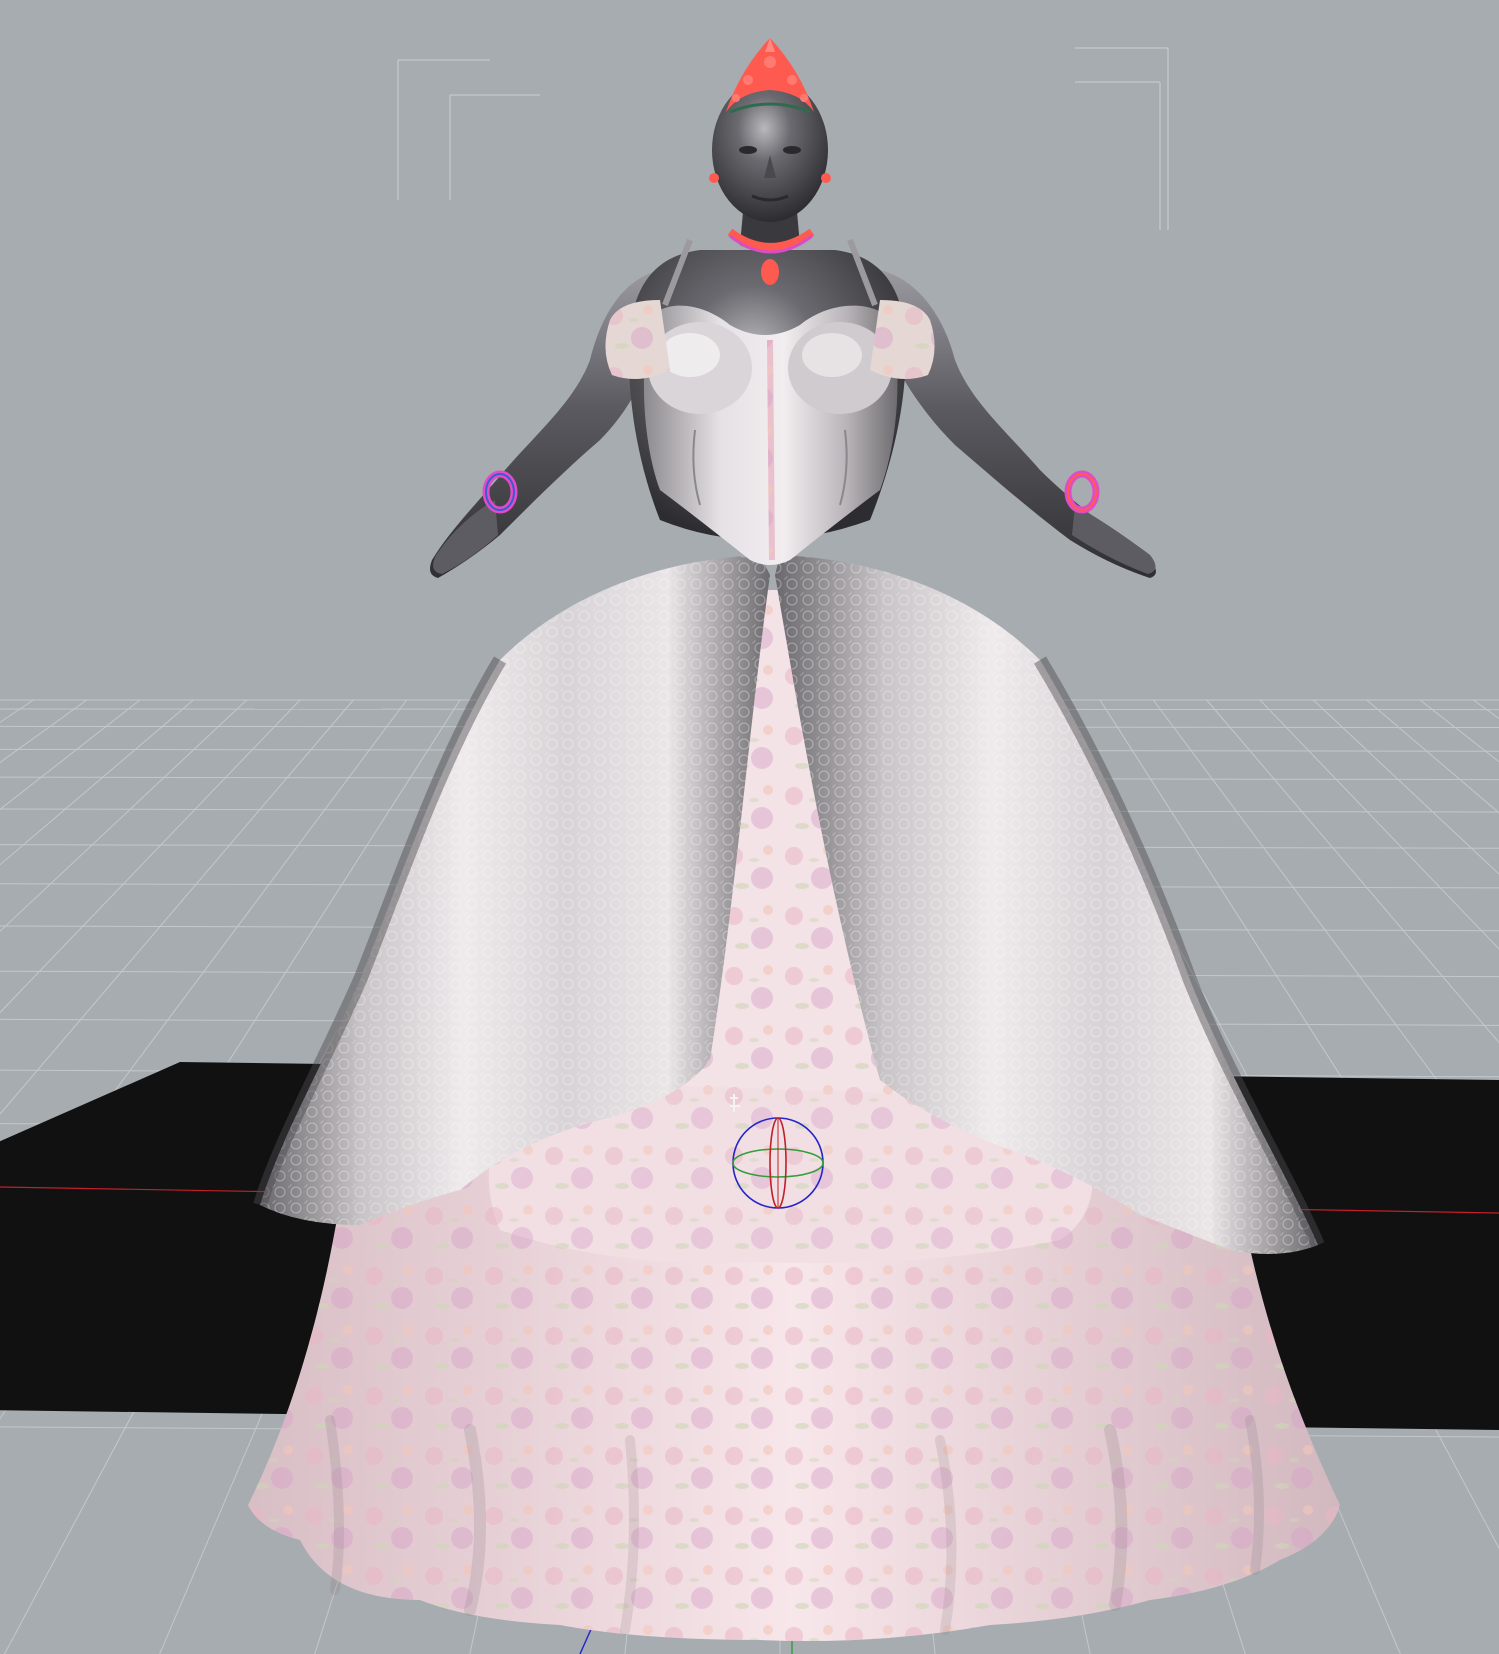  Describe the element at coordinates (468, 129) in the screenshot. I see `left-camera-frame` at that location.